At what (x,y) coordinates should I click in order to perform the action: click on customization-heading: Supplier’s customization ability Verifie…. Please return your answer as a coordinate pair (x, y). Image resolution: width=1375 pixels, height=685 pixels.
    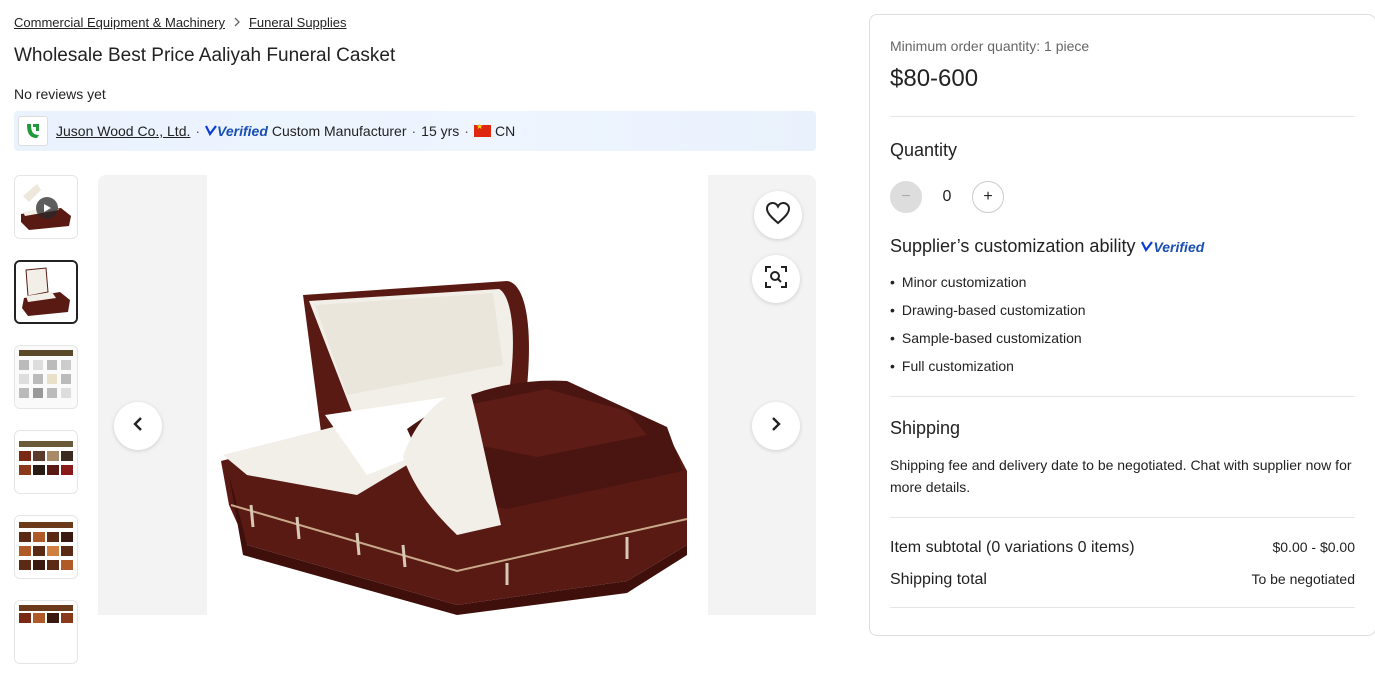
    Looking at the image, I should click on (1122, 246).